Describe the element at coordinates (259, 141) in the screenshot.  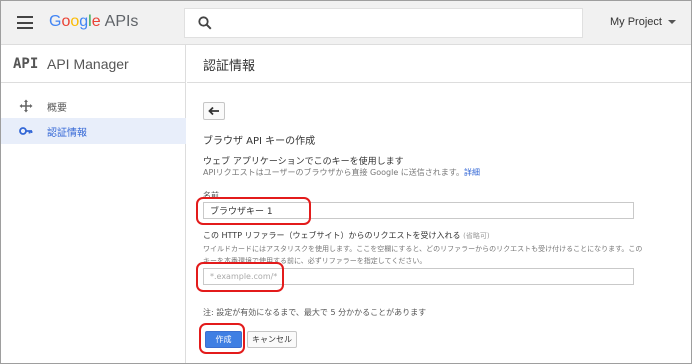
I see `form-title: ブラウザ API キーの作成` at that location.